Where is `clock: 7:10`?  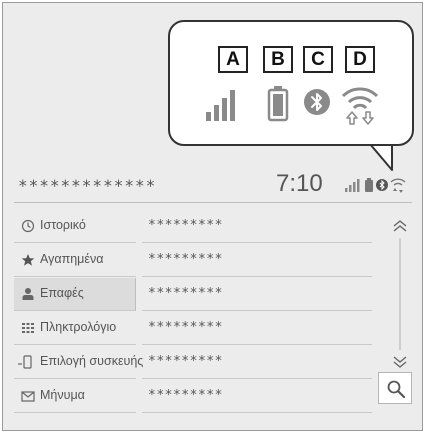 clock: 7:10 is located at coordinates (299, 183).